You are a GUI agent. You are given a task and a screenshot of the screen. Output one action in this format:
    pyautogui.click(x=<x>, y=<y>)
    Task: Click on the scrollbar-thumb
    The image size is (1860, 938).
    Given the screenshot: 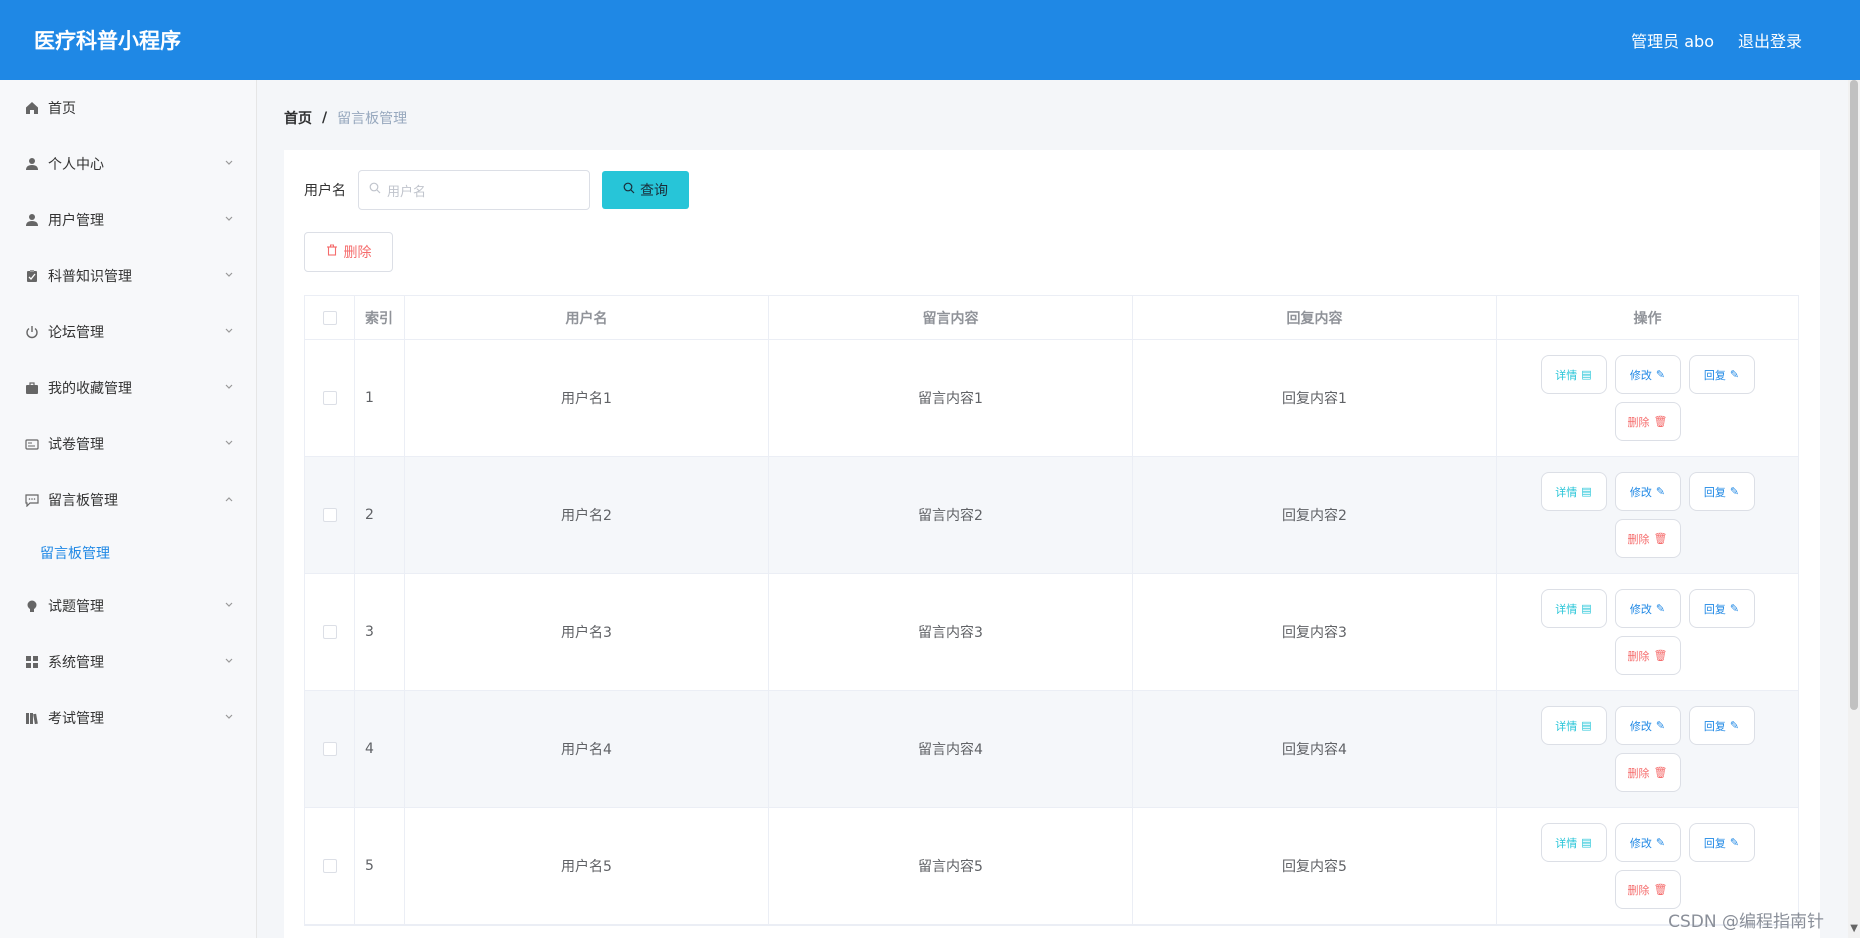 What is the action you would take?
    pyautogui.click(x=1854, y=395)
    